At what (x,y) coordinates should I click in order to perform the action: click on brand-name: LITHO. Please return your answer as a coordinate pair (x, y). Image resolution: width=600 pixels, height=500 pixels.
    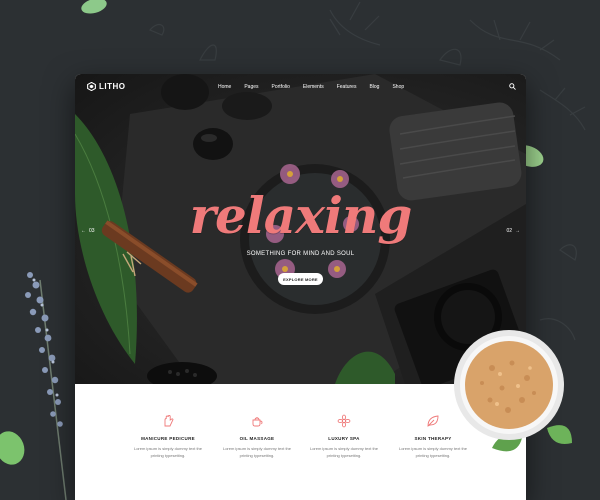
    Looking at the image, I should click on (112, 86).